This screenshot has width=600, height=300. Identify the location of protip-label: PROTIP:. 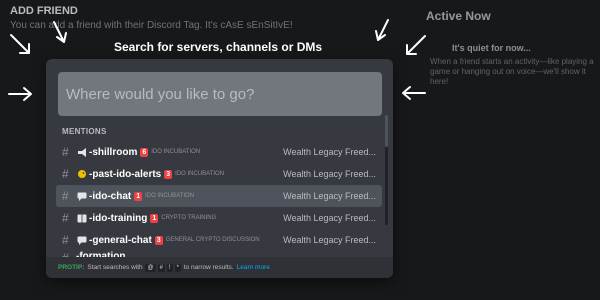
(71, 267).